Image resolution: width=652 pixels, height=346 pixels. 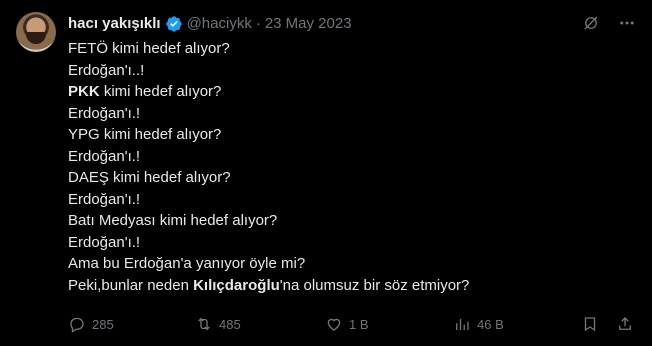 What do you see at coordinates (218, 324) in the screenshot?
I see `retweet-button: 485` at bounding box center [218, 324].